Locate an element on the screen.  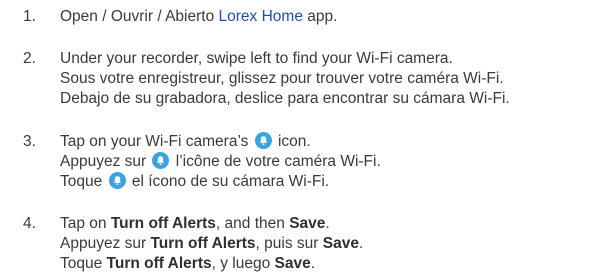
step-line-es: Toque Turn off Alerts, y luego Save. is located at coordinates (325, 264).